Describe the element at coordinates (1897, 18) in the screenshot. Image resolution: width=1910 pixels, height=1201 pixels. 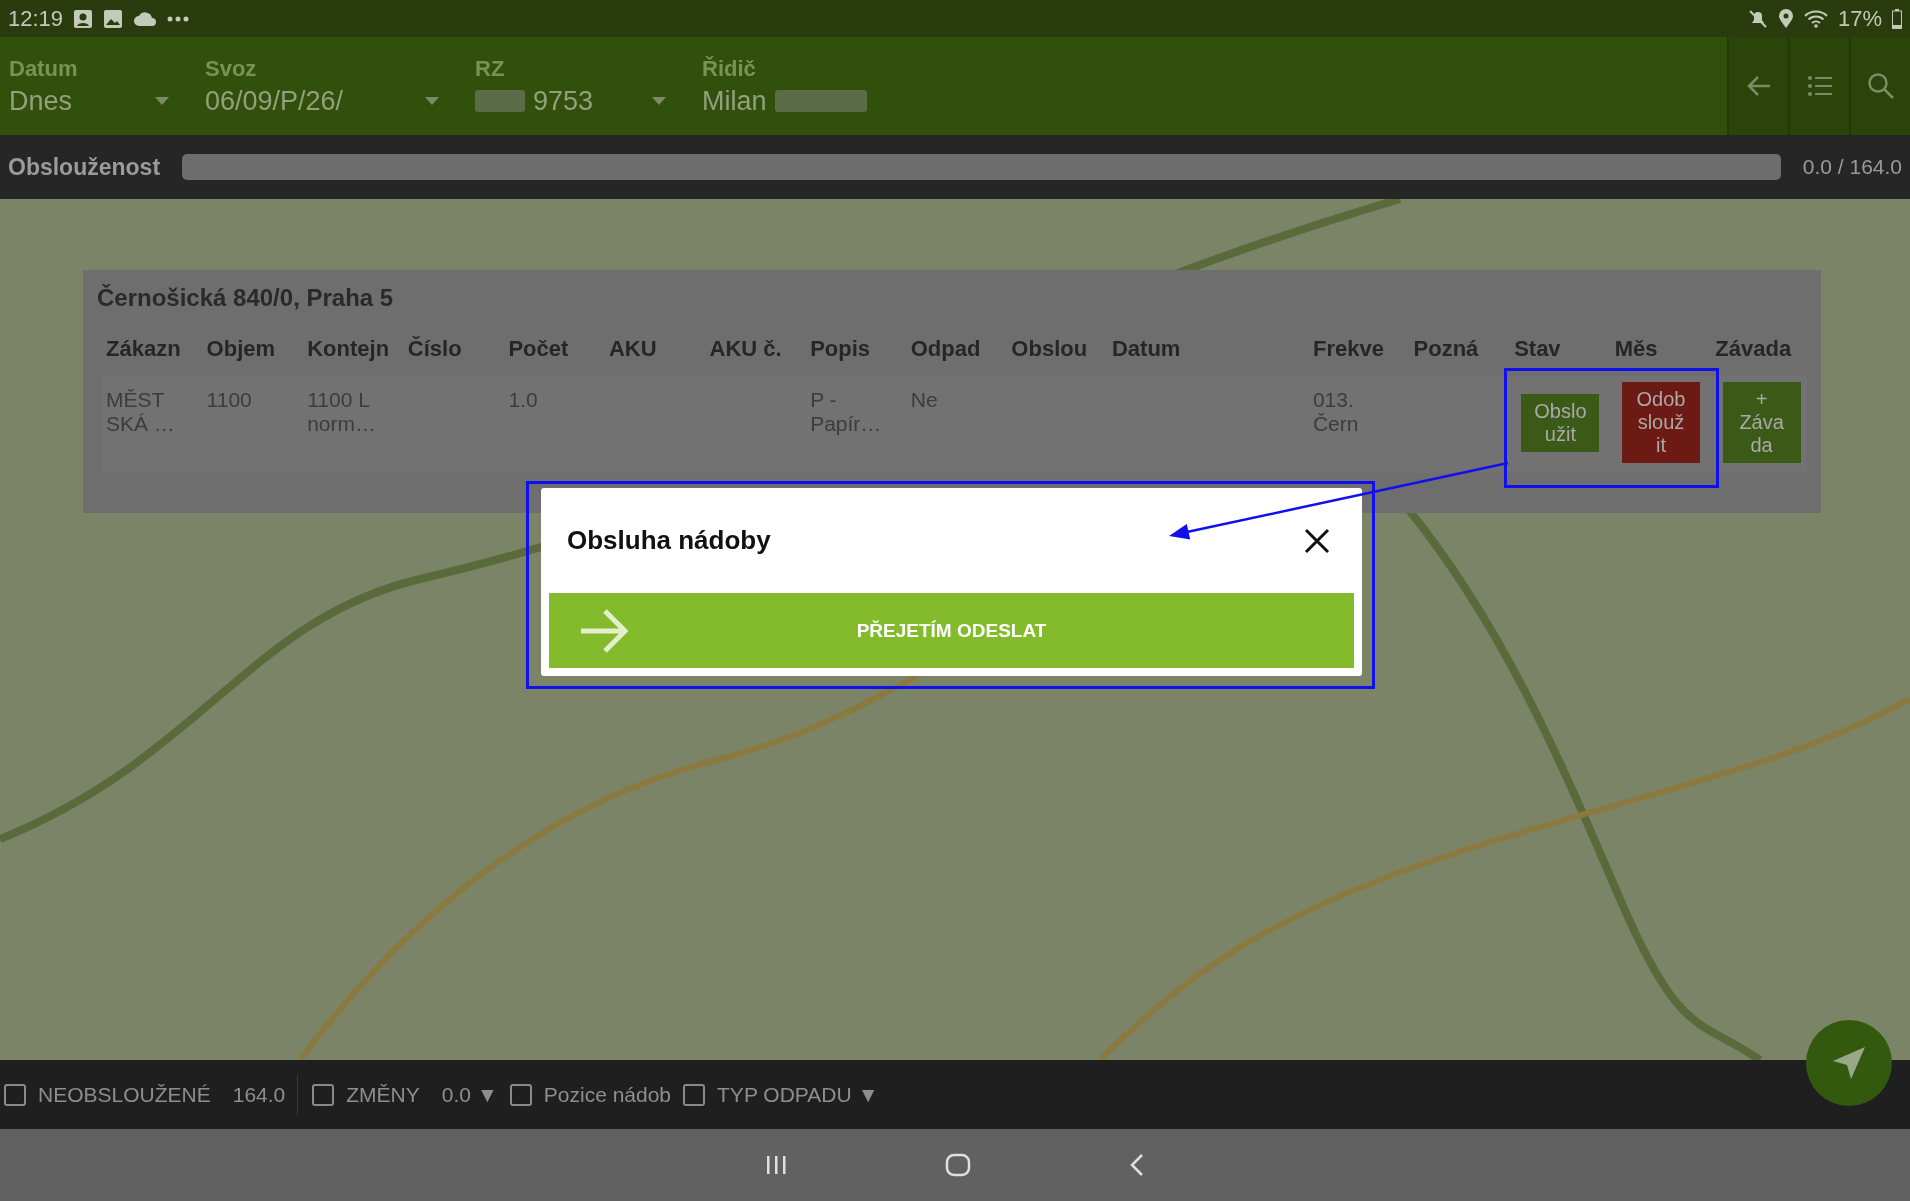
I see `battery-icon` at that location.